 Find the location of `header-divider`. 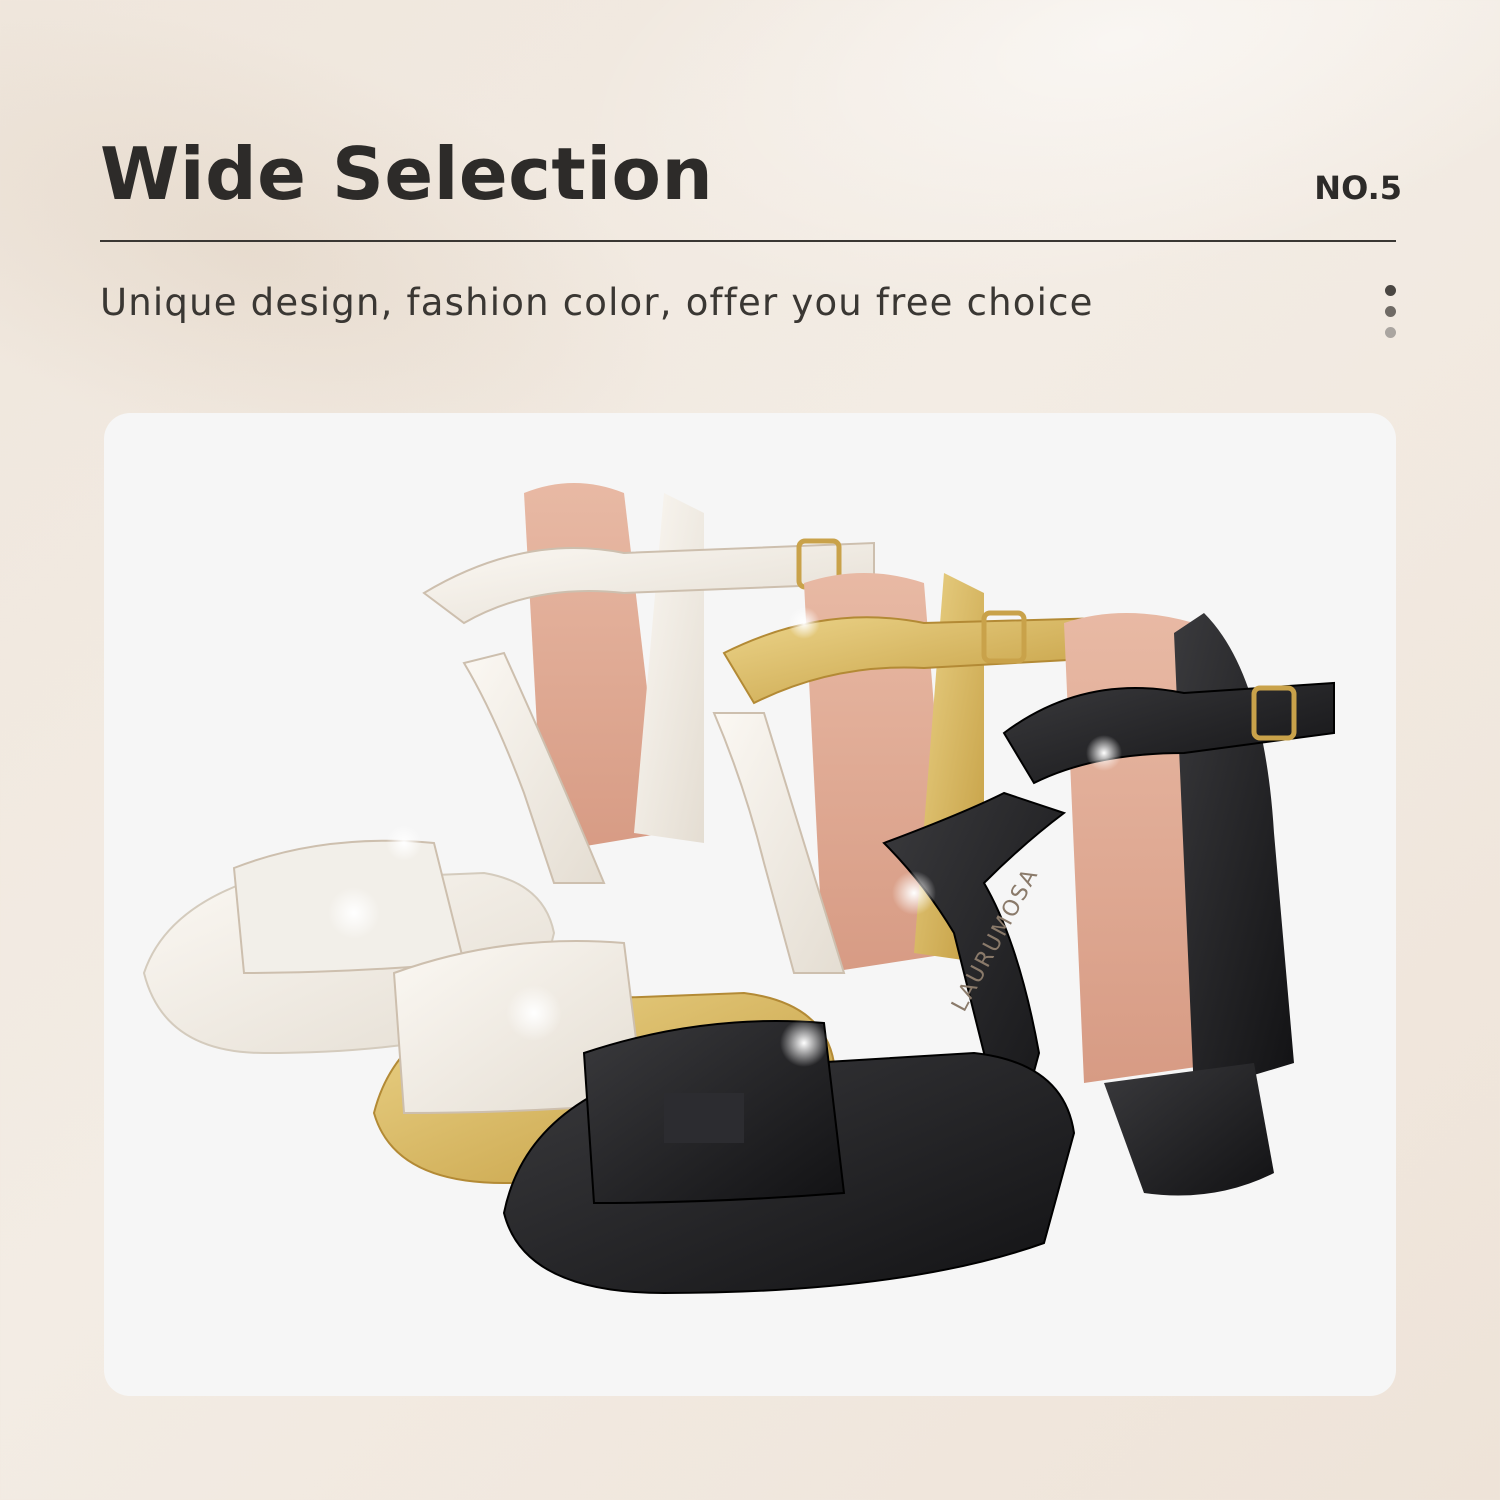

header-divider is located at coordinates (748, 241).